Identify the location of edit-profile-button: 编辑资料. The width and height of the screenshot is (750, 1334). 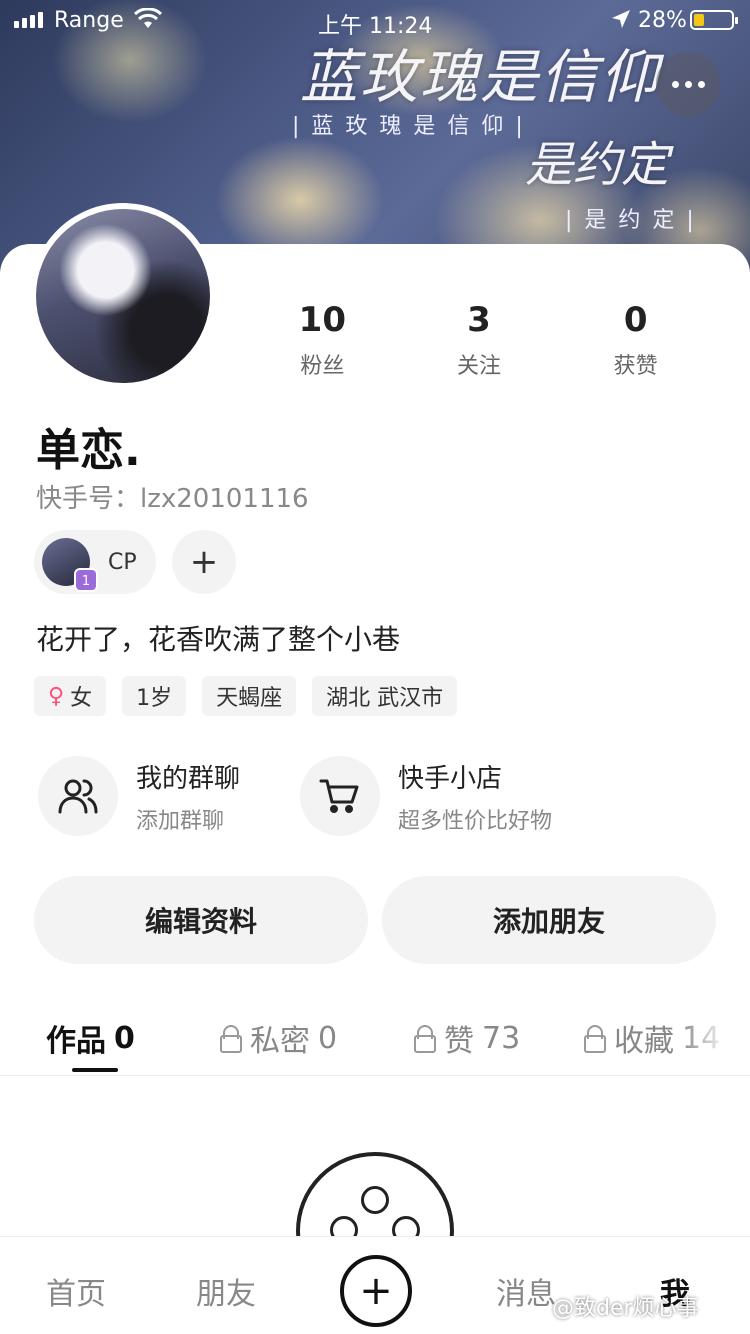
(201, 920).